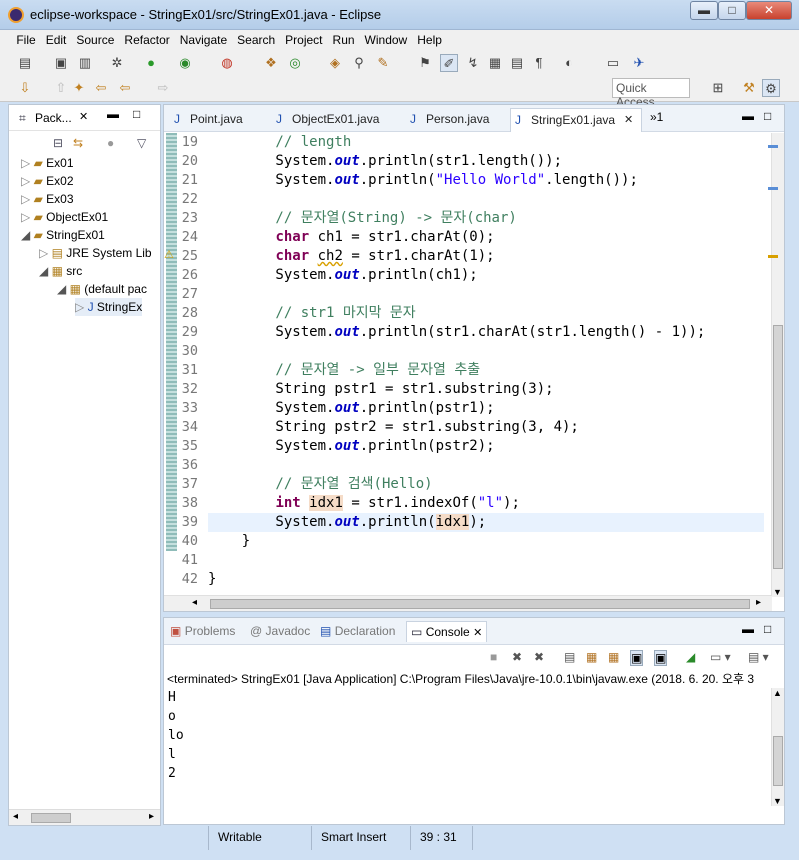 Image resolution: width=799 pixels, height=860 pixels. I want to click on open-console-icon: ▤ ▾, so click(758, 657).